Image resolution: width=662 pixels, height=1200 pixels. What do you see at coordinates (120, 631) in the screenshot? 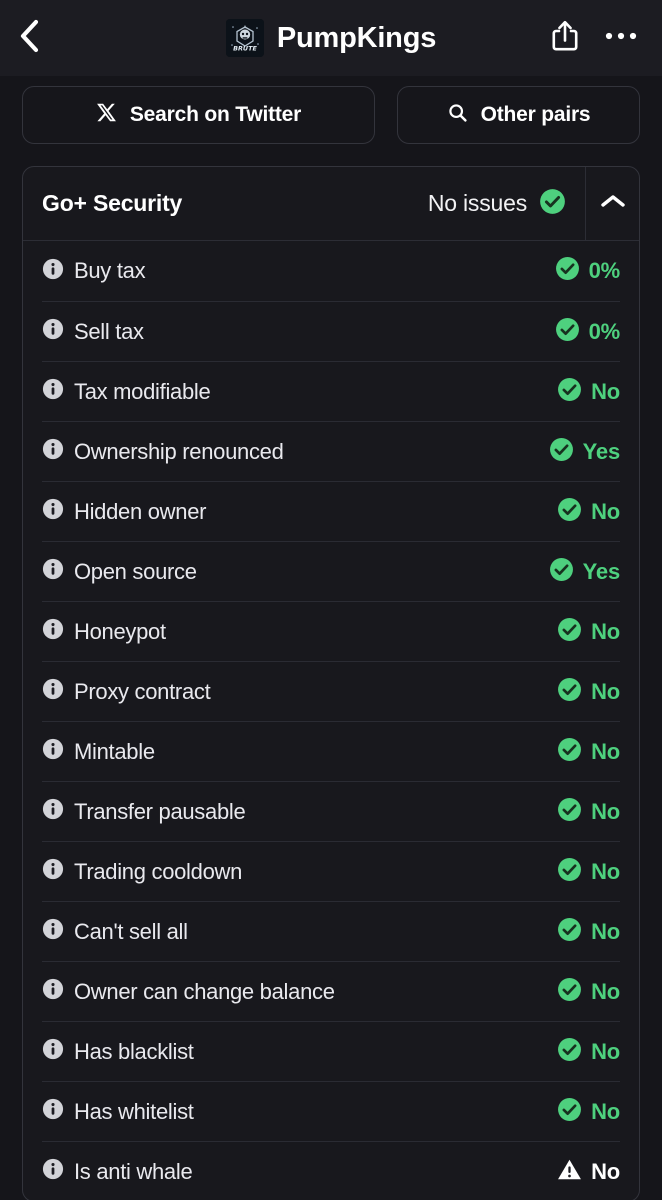
I see `security-row-label: Honeypot` at bounding box center [120, 631].